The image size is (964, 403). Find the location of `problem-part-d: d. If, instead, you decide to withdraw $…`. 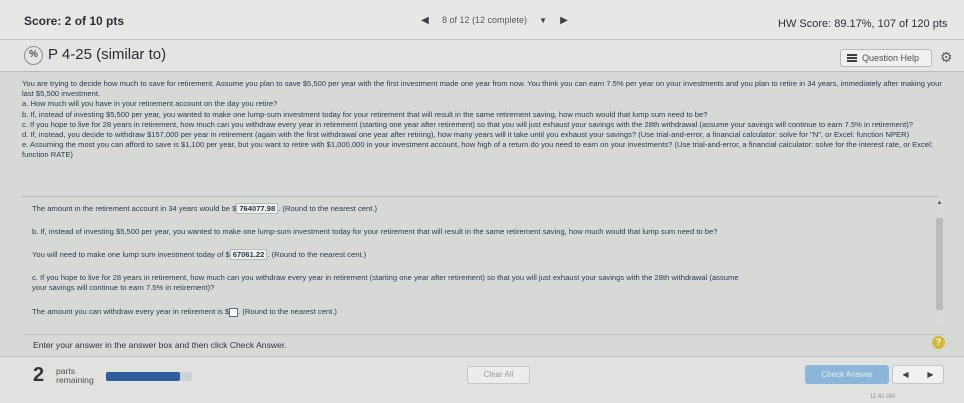

problem-part-d: d. If, instead, you decide to withdraw $… is located at coordinates (466, 135).